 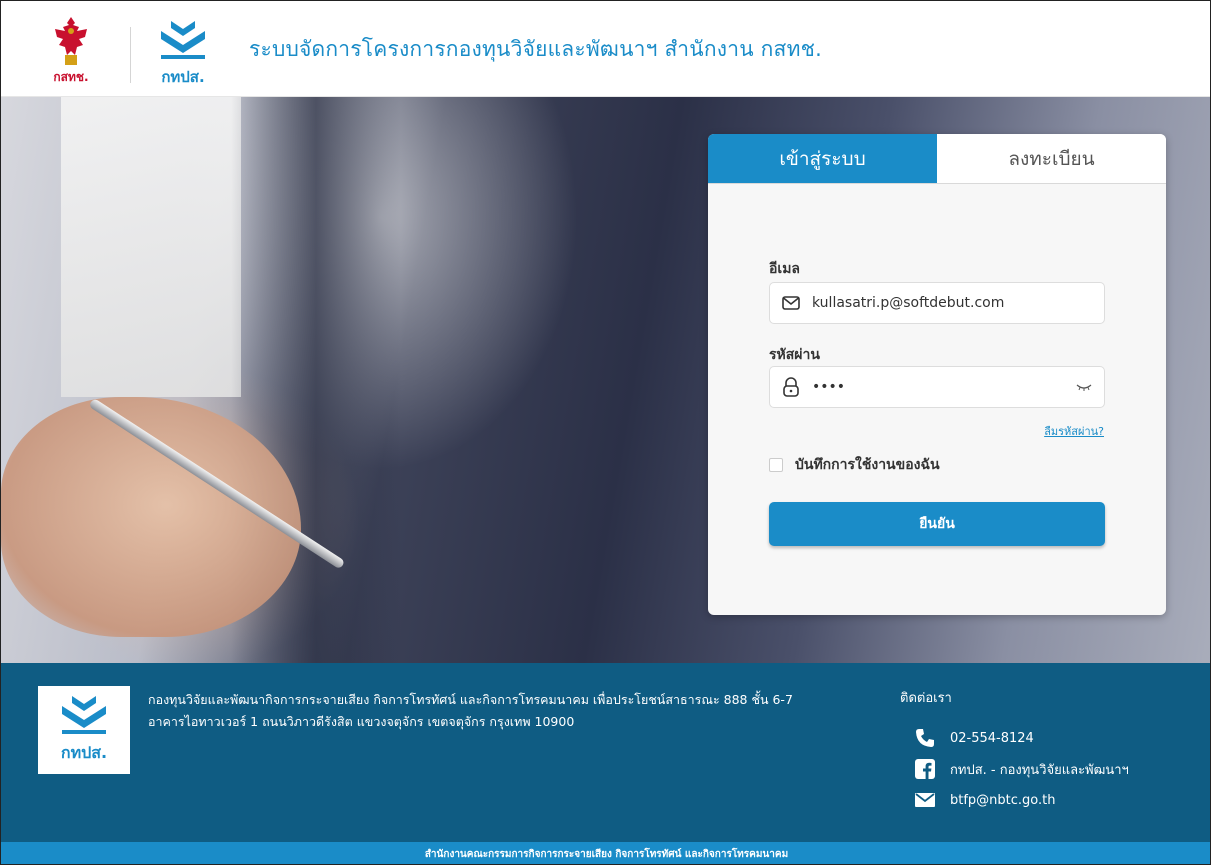 What do you see at coordinates (1084, 387) in the screenshot?
I see `eye-closed-icon` at bounding box center [1084, 387].